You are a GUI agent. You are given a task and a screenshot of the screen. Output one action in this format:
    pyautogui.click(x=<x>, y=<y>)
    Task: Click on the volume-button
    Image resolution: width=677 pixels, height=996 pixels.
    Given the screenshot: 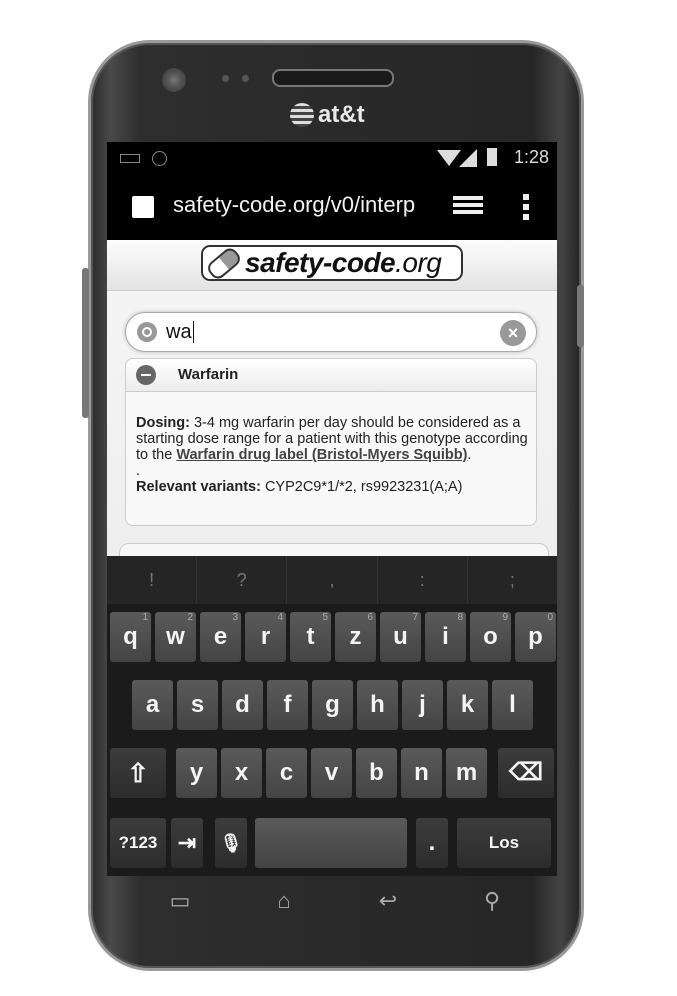 What is the action you would take?
    pyautogui.click(x=85, y=343)
    